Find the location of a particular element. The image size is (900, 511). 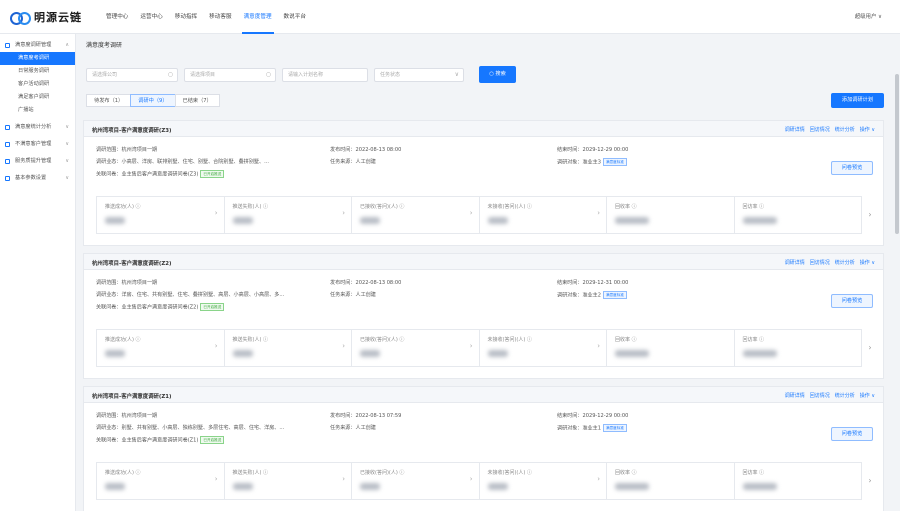

publish-time: 发布时间：2022-08-13 08:00 is located at coordinates (366, 283).